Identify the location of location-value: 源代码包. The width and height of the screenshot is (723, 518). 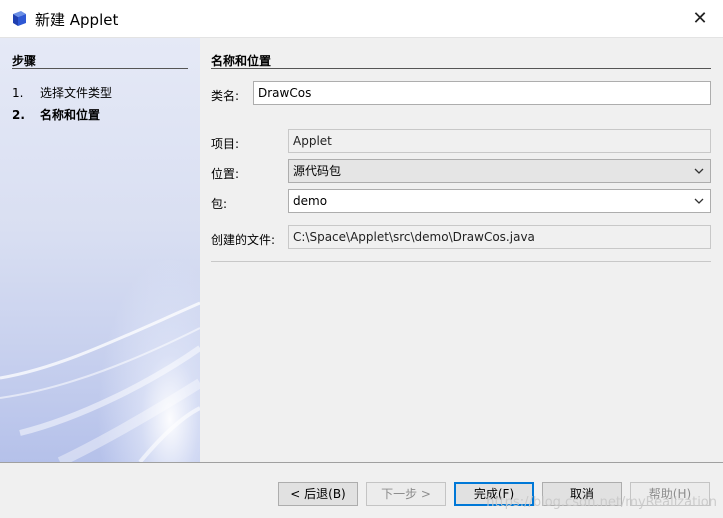
(317, 171).